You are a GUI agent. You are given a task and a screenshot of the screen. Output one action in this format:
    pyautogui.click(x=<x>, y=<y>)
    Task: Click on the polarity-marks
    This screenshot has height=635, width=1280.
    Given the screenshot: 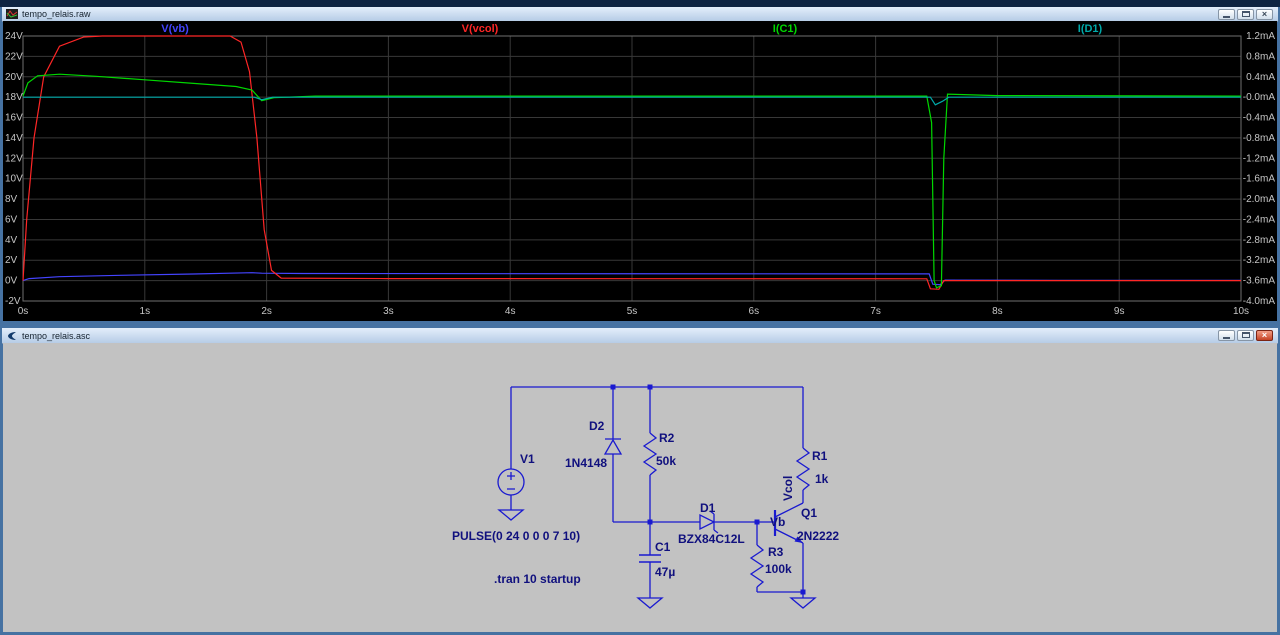 What is the action you would take?
    pyautogui.click(x=511, y=481)
    